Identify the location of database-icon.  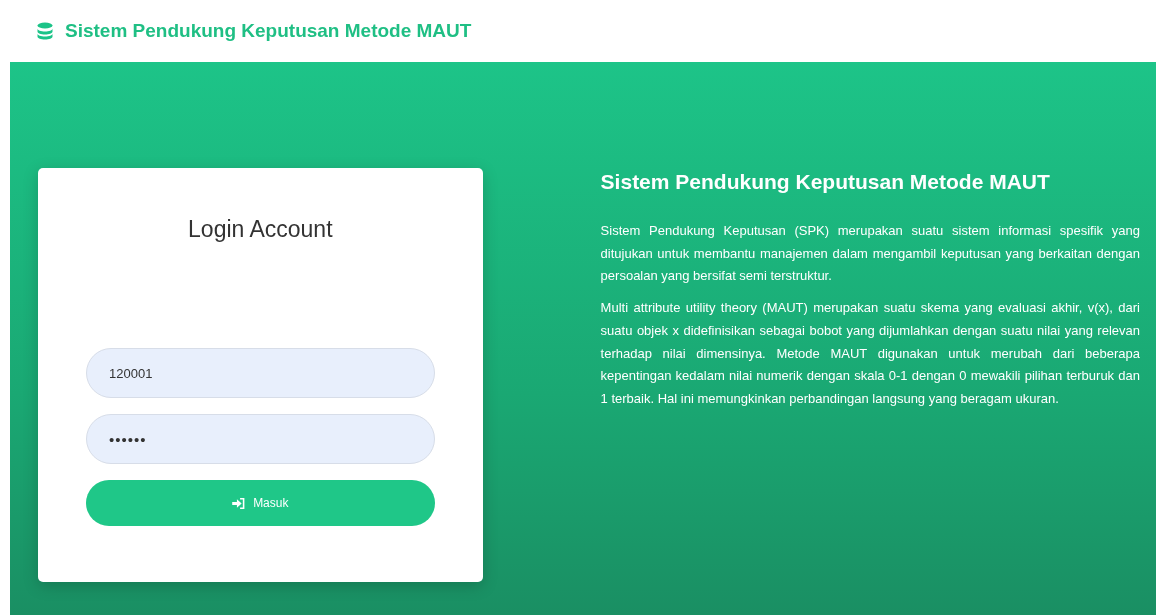
(45, 31).